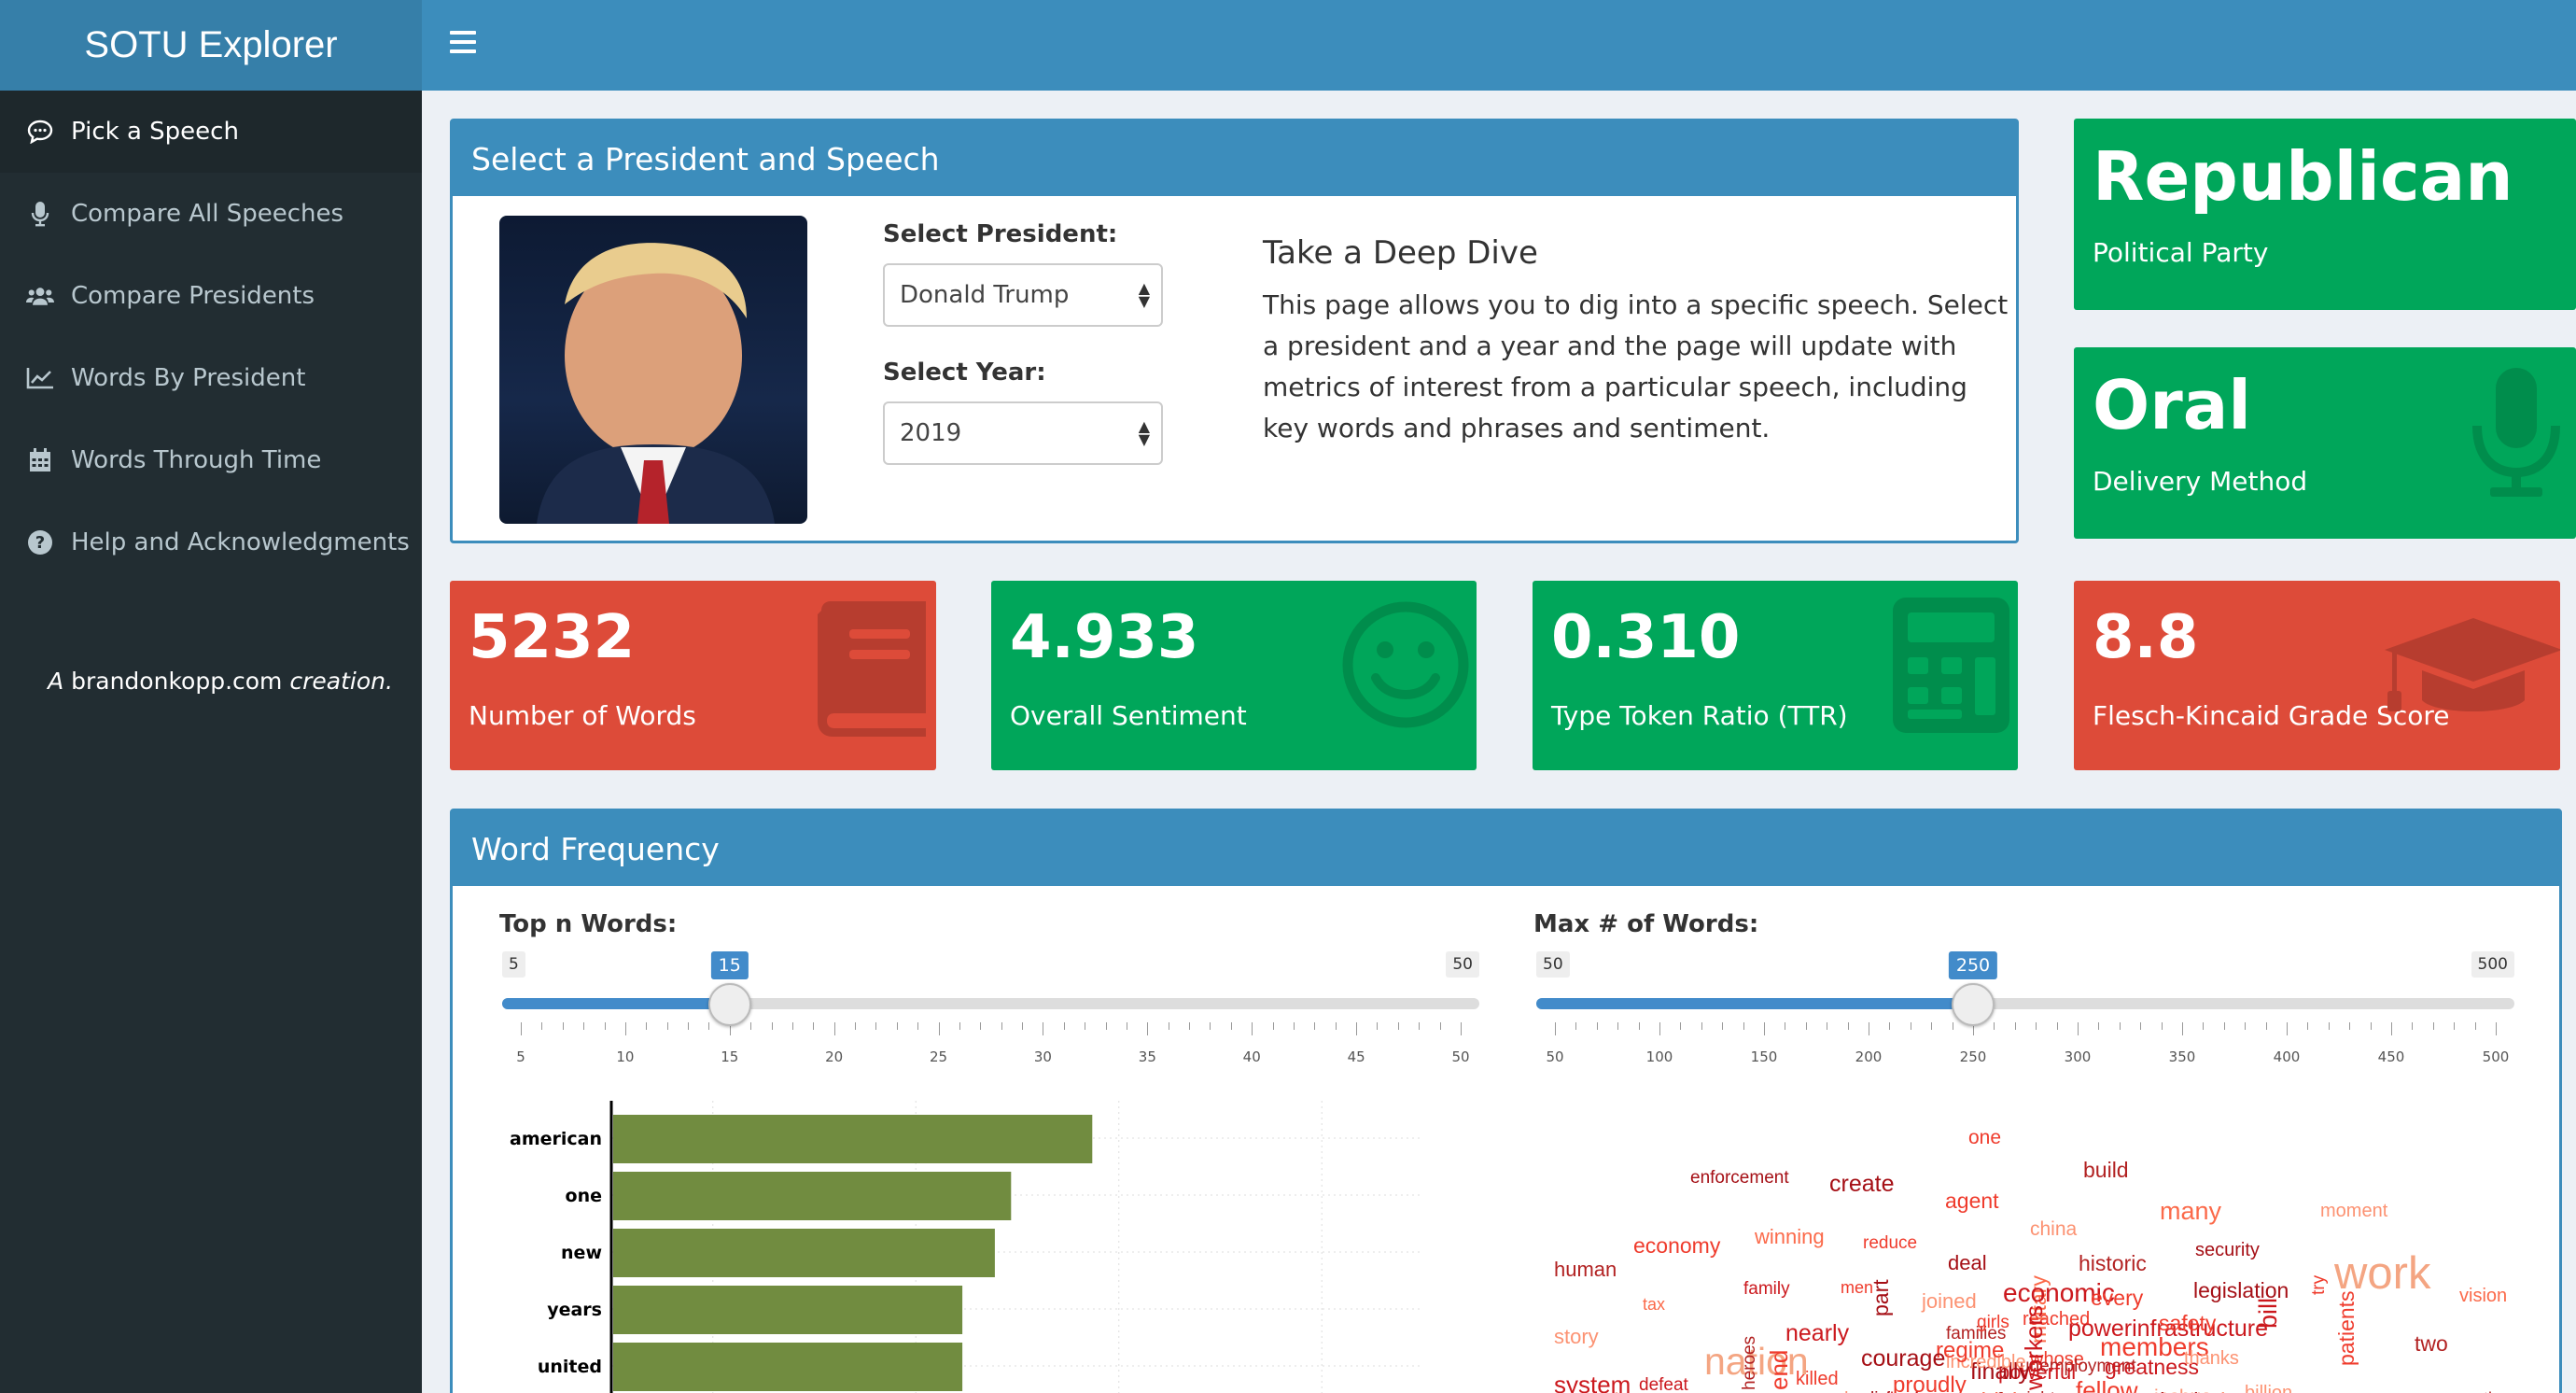 This screenshot has width=2576, height=1393. I want to click on sidebar-item-words-by-president: Words By President, so click(211, 378).